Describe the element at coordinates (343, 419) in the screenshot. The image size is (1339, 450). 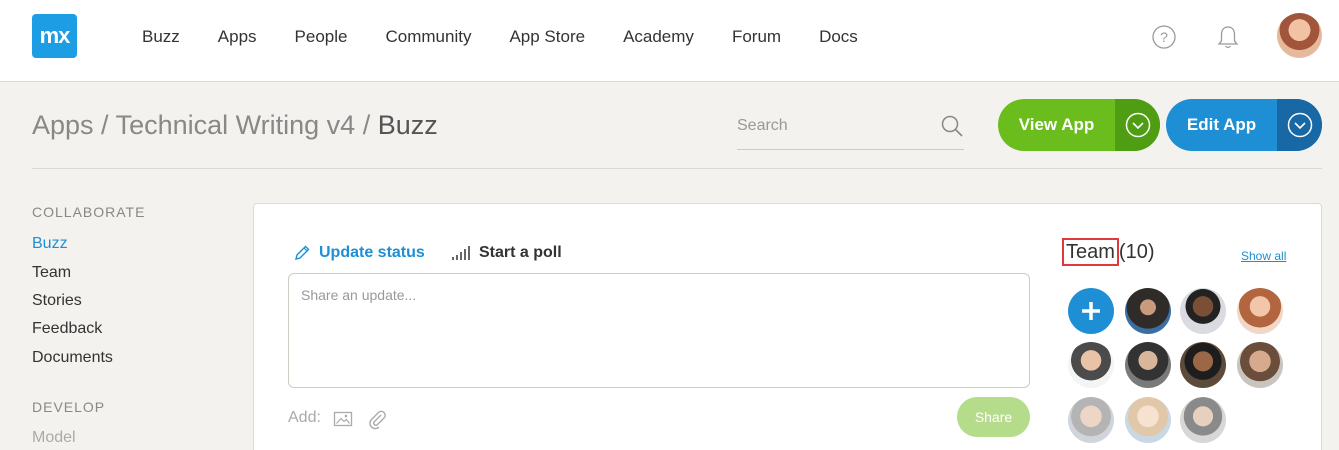
I see `image-icon` at that location.